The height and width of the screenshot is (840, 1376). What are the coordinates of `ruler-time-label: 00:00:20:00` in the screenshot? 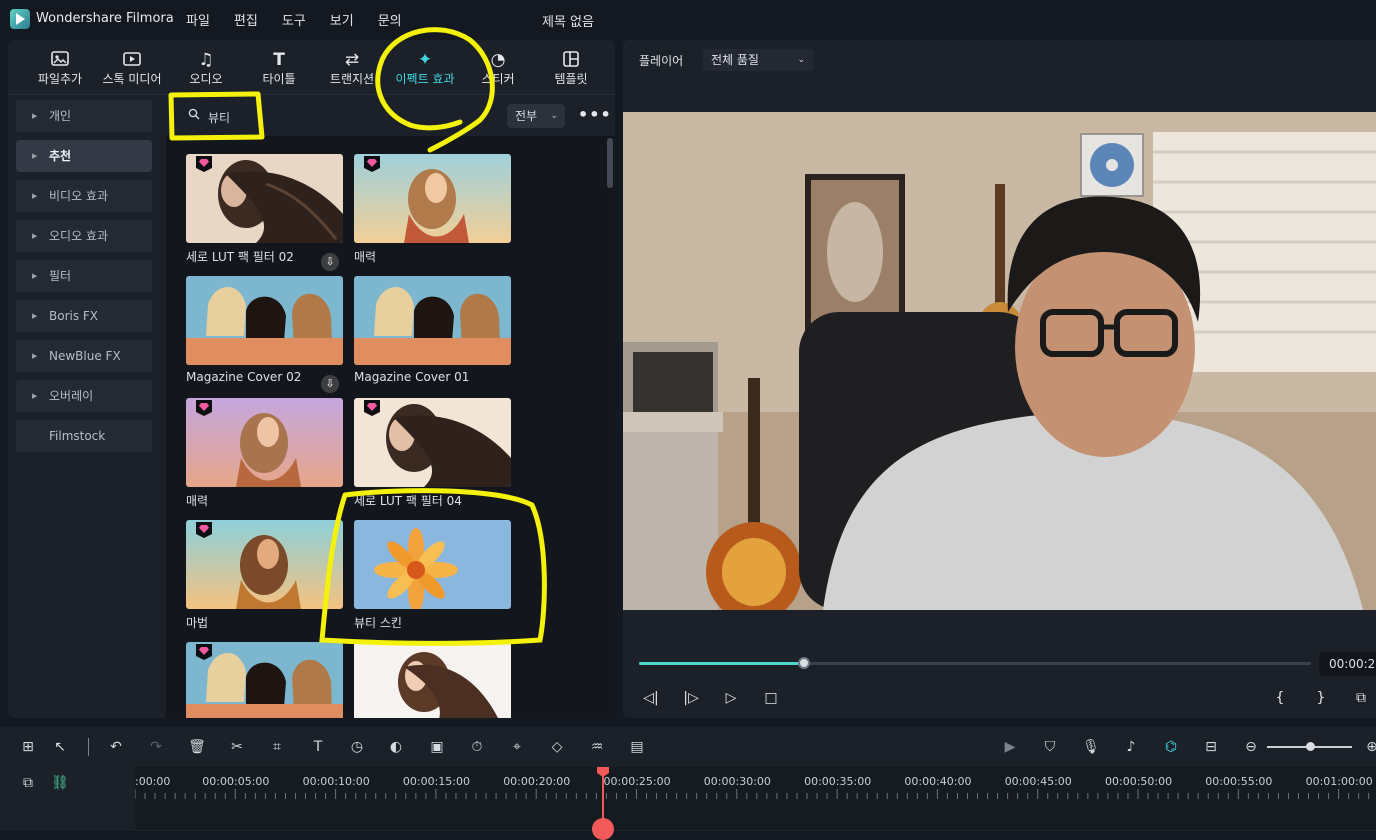 It's located at (537, 781).